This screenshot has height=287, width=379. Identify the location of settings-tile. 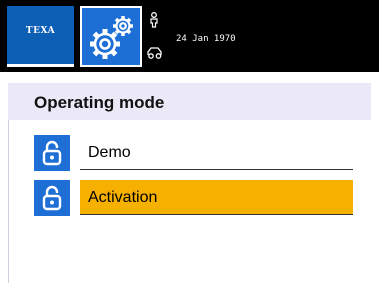
(111, 36).